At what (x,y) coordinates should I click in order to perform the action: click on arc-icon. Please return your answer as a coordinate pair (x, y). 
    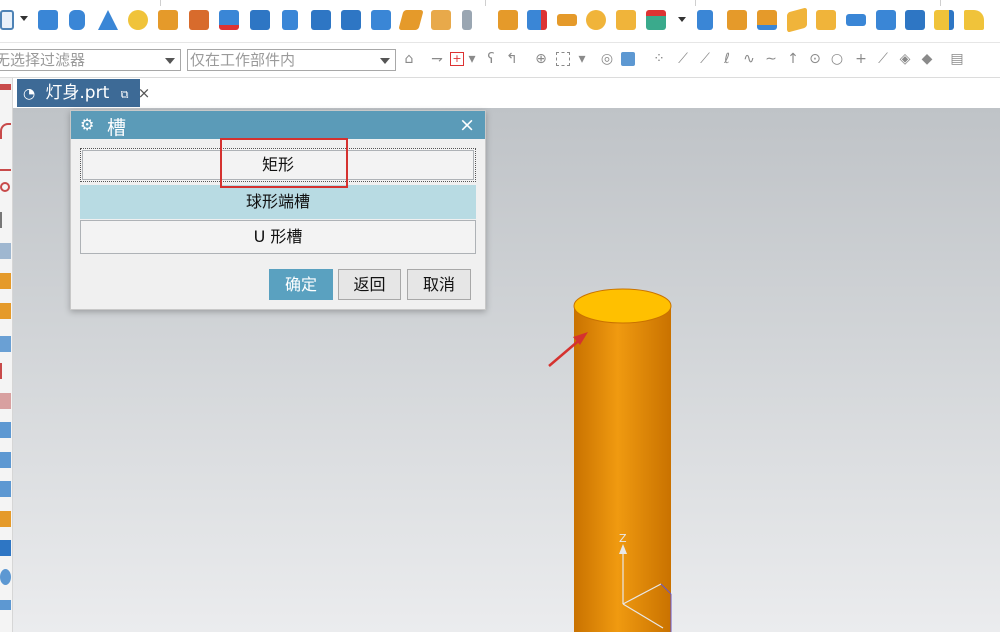
    Looking at the image, I should click on (5, 131).